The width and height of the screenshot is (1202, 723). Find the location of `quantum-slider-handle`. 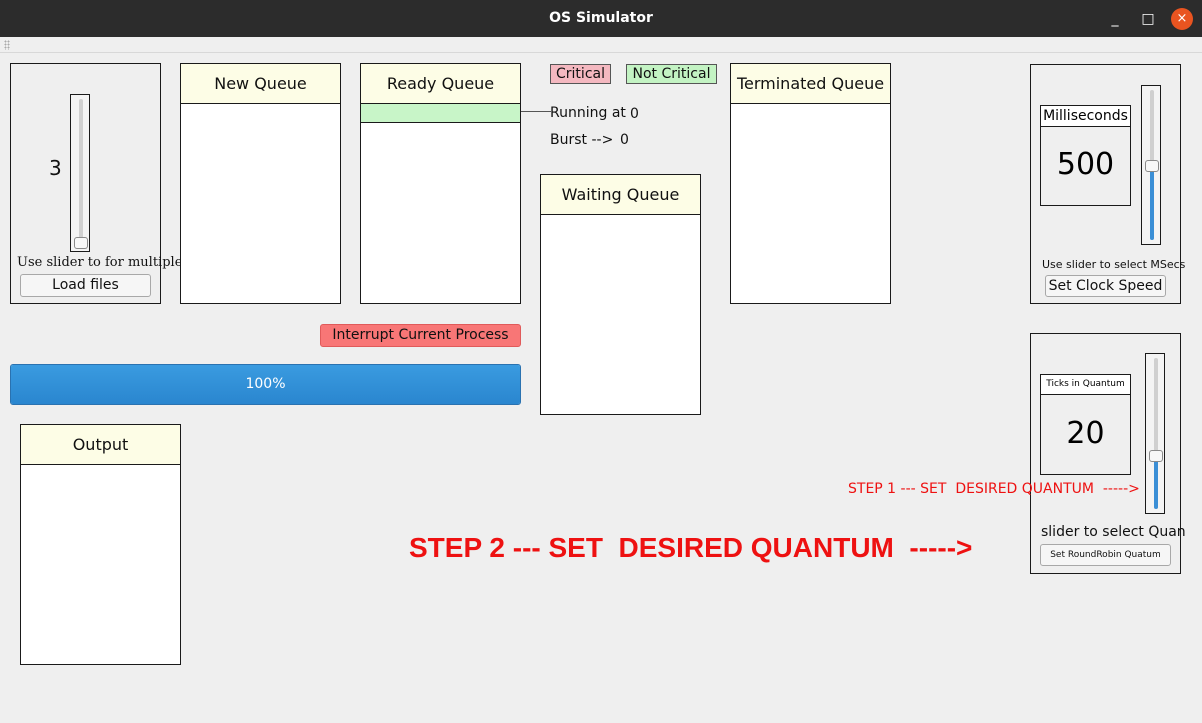

quantum-slider-handle is located at coordinates (1156, 455).